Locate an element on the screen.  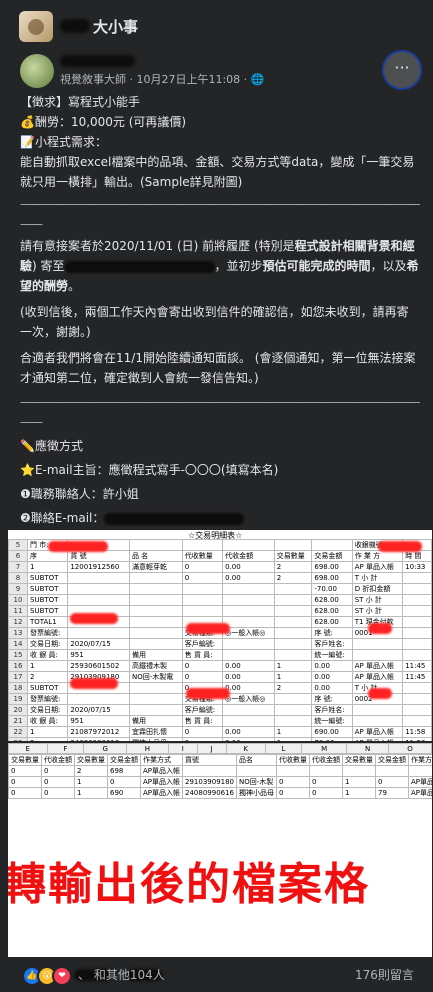
row-number: 16 is located at coordinates (18, 666).